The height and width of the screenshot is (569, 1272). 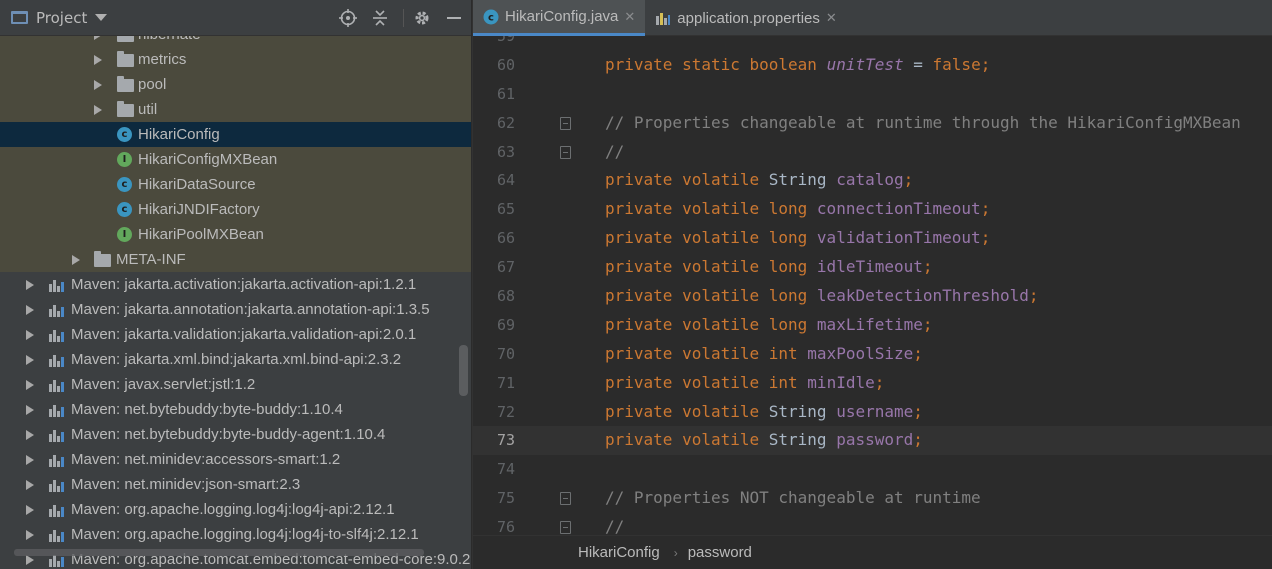 What do you see at coordinates (872, 267) in the screenshot?
I see `code-line: 67 private volatile long idleTimeout;` at bounding box center [872, 267].